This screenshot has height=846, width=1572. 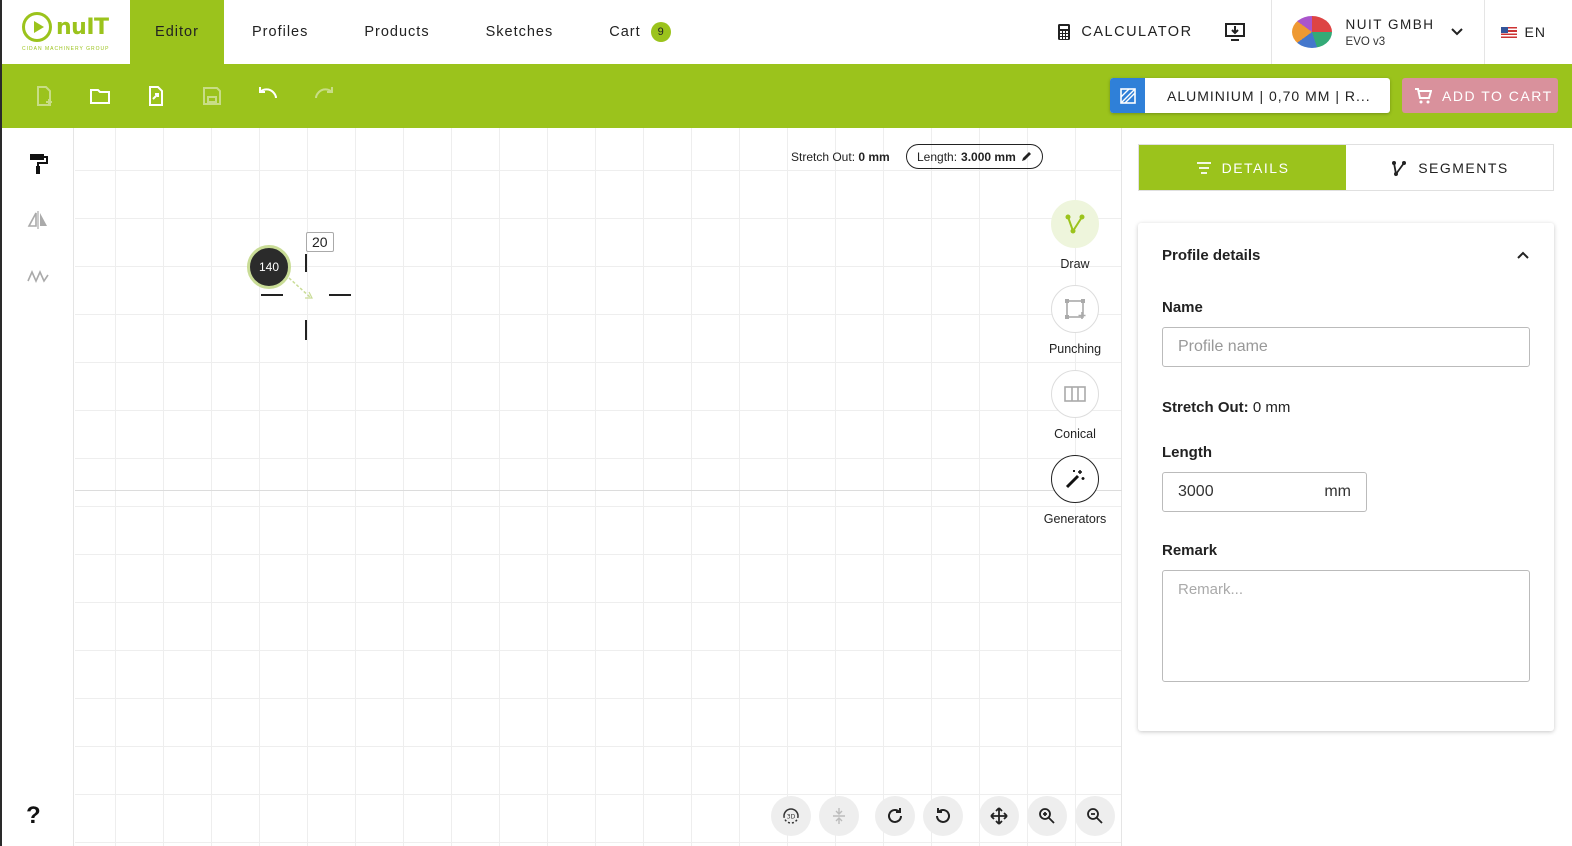 What do you see at coordinates (1026, 156) in the screenshot?
I see `pencil-icon` at bounding box center [1026, 156].